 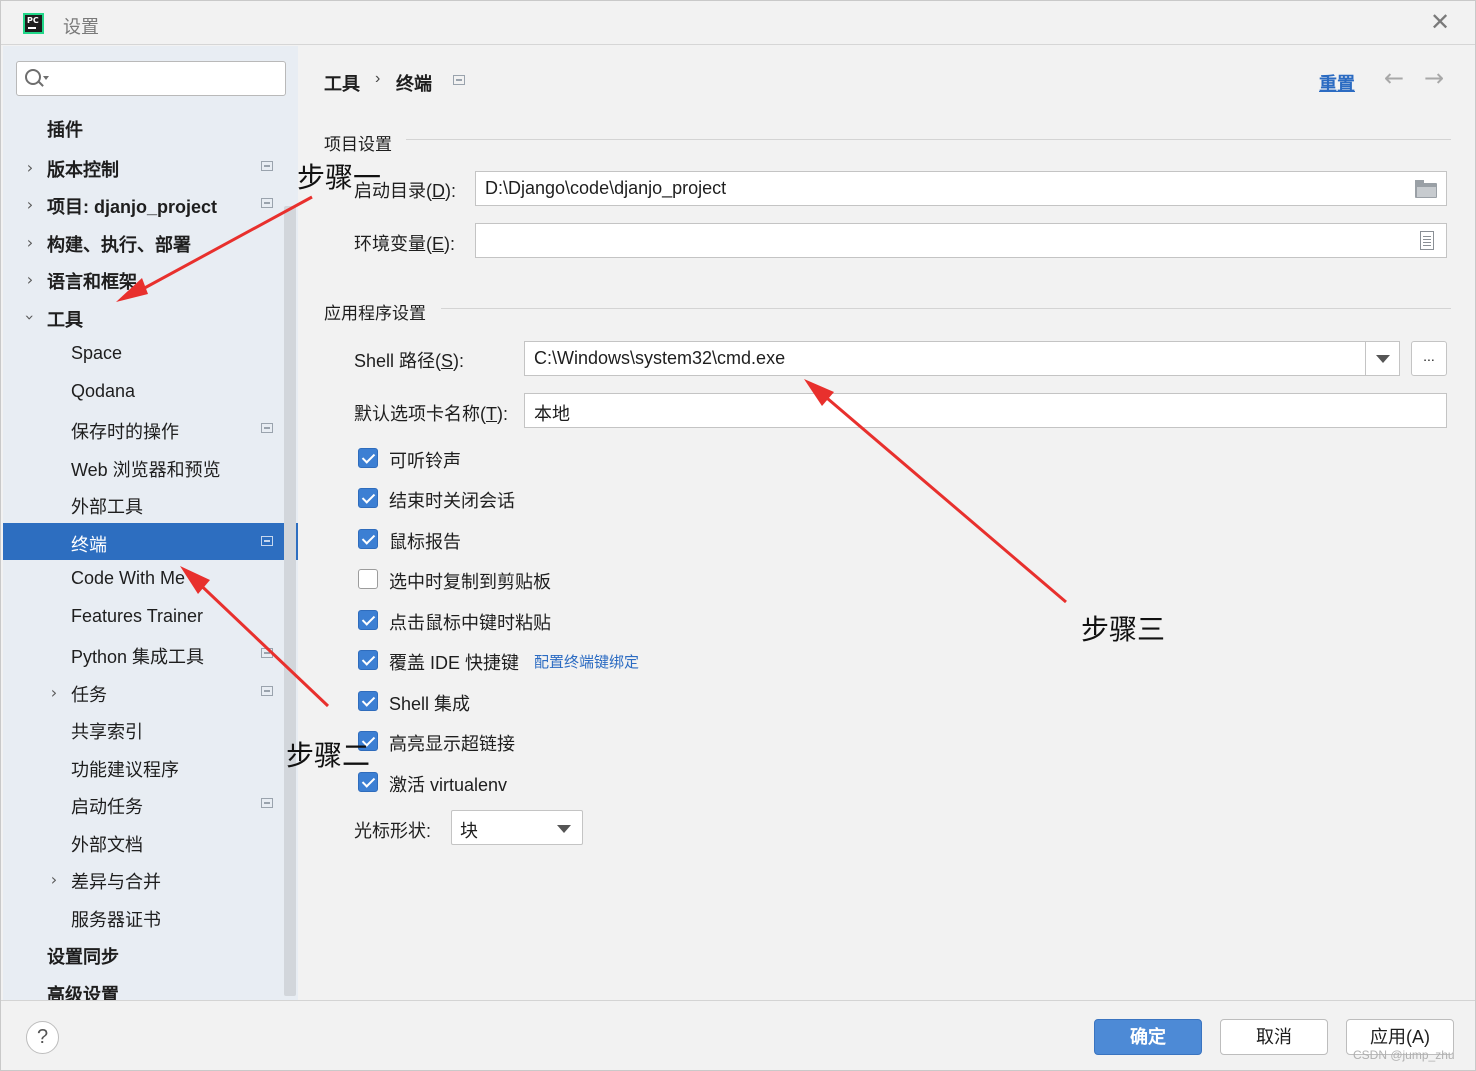 I want to click on sidebar-item-settings-sync: 设置同步, so click(x=144, y=953).